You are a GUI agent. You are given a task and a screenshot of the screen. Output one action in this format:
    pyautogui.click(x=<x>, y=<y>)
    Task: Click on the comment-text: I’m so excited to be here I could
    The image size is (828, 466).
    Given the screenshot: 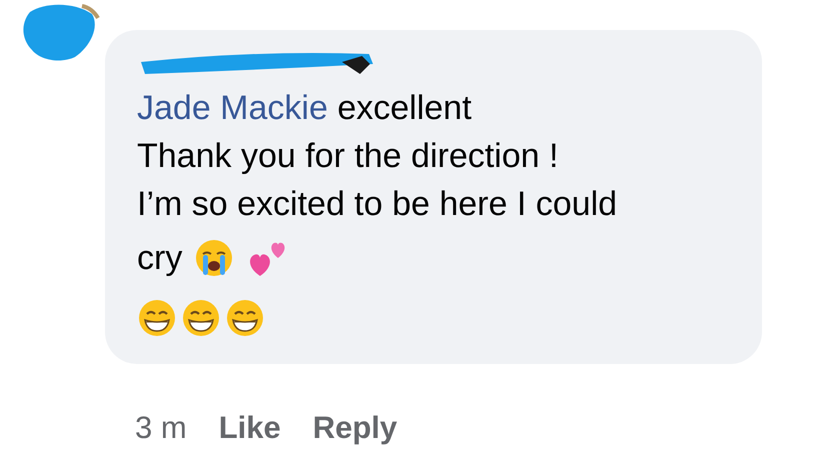 What is the action you would take?
    pyautogui.click(x=377, y=204)
    